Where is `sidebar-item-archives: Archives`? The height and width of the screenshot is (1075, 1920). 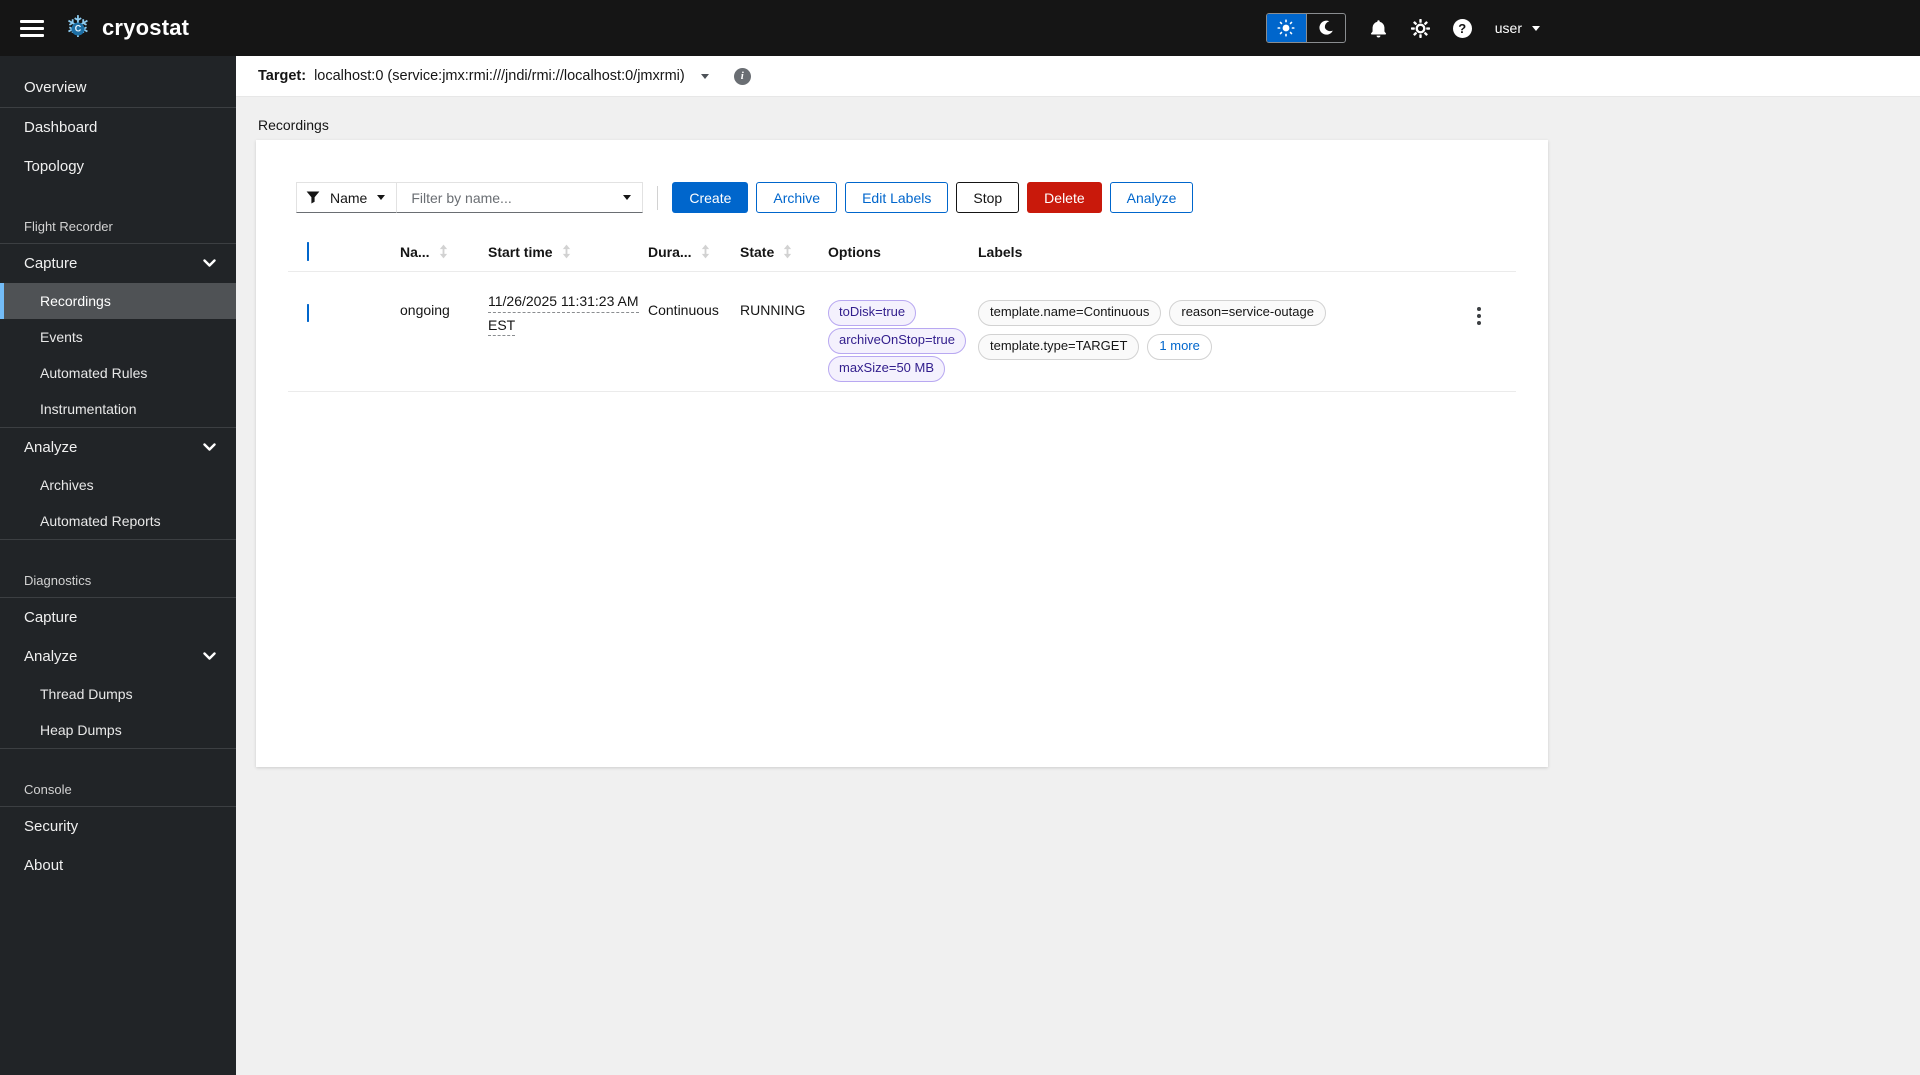
sidebar-item-archives: Archives is located at coordinates (118, 485).